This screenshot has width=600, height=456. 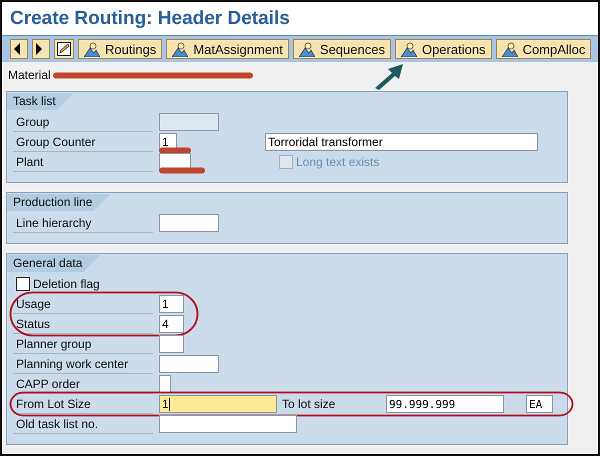 What do you see at coordinates (120, 49) in the screenshot?
I see `toolbar-button: Routings` at bounding box center [120, 49].